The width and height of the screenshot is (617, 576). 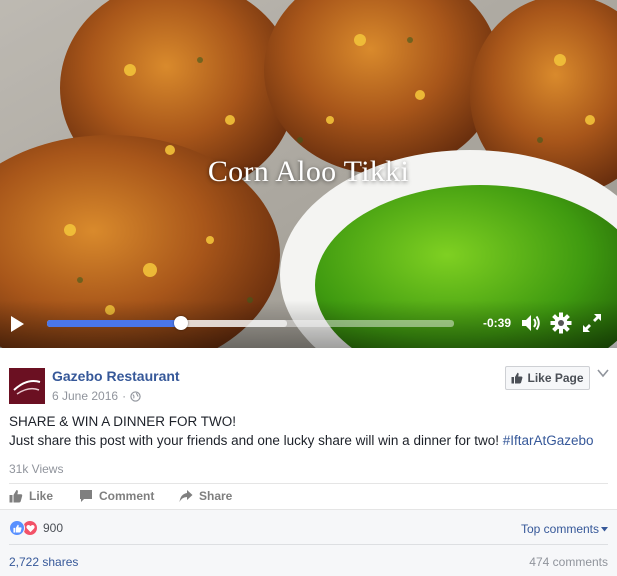 I want to click on comment-button: Comment, so click(x=116, y=496).